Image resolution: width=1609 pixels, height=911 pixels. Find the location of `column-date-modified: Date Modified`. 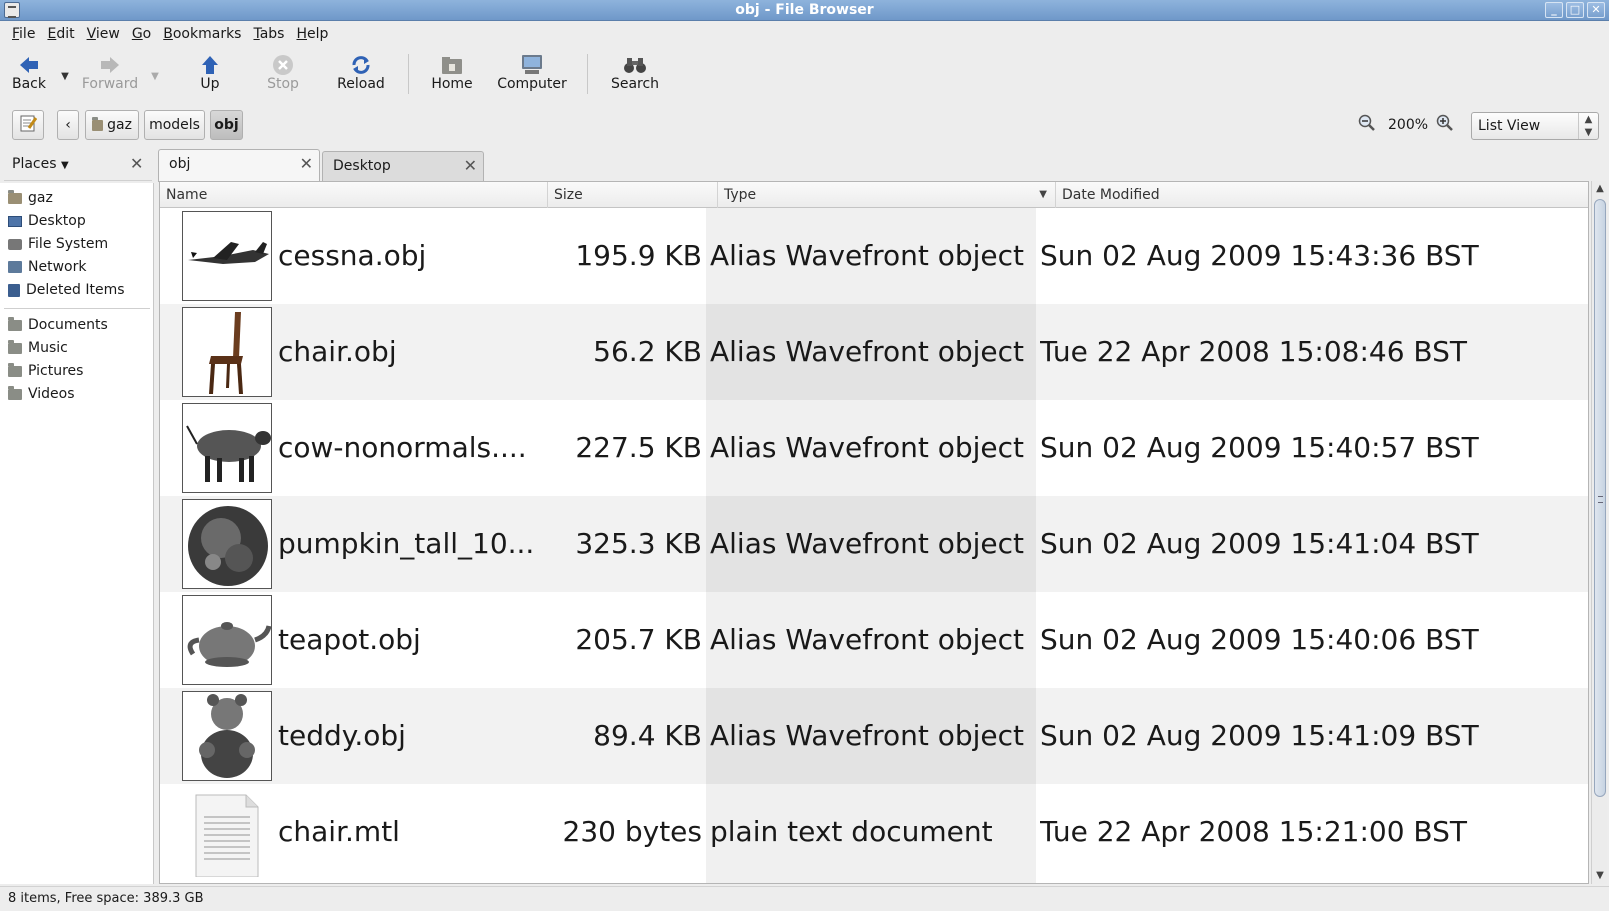

column-date-modified: Date Modified is located at coordinates (1322, 195).